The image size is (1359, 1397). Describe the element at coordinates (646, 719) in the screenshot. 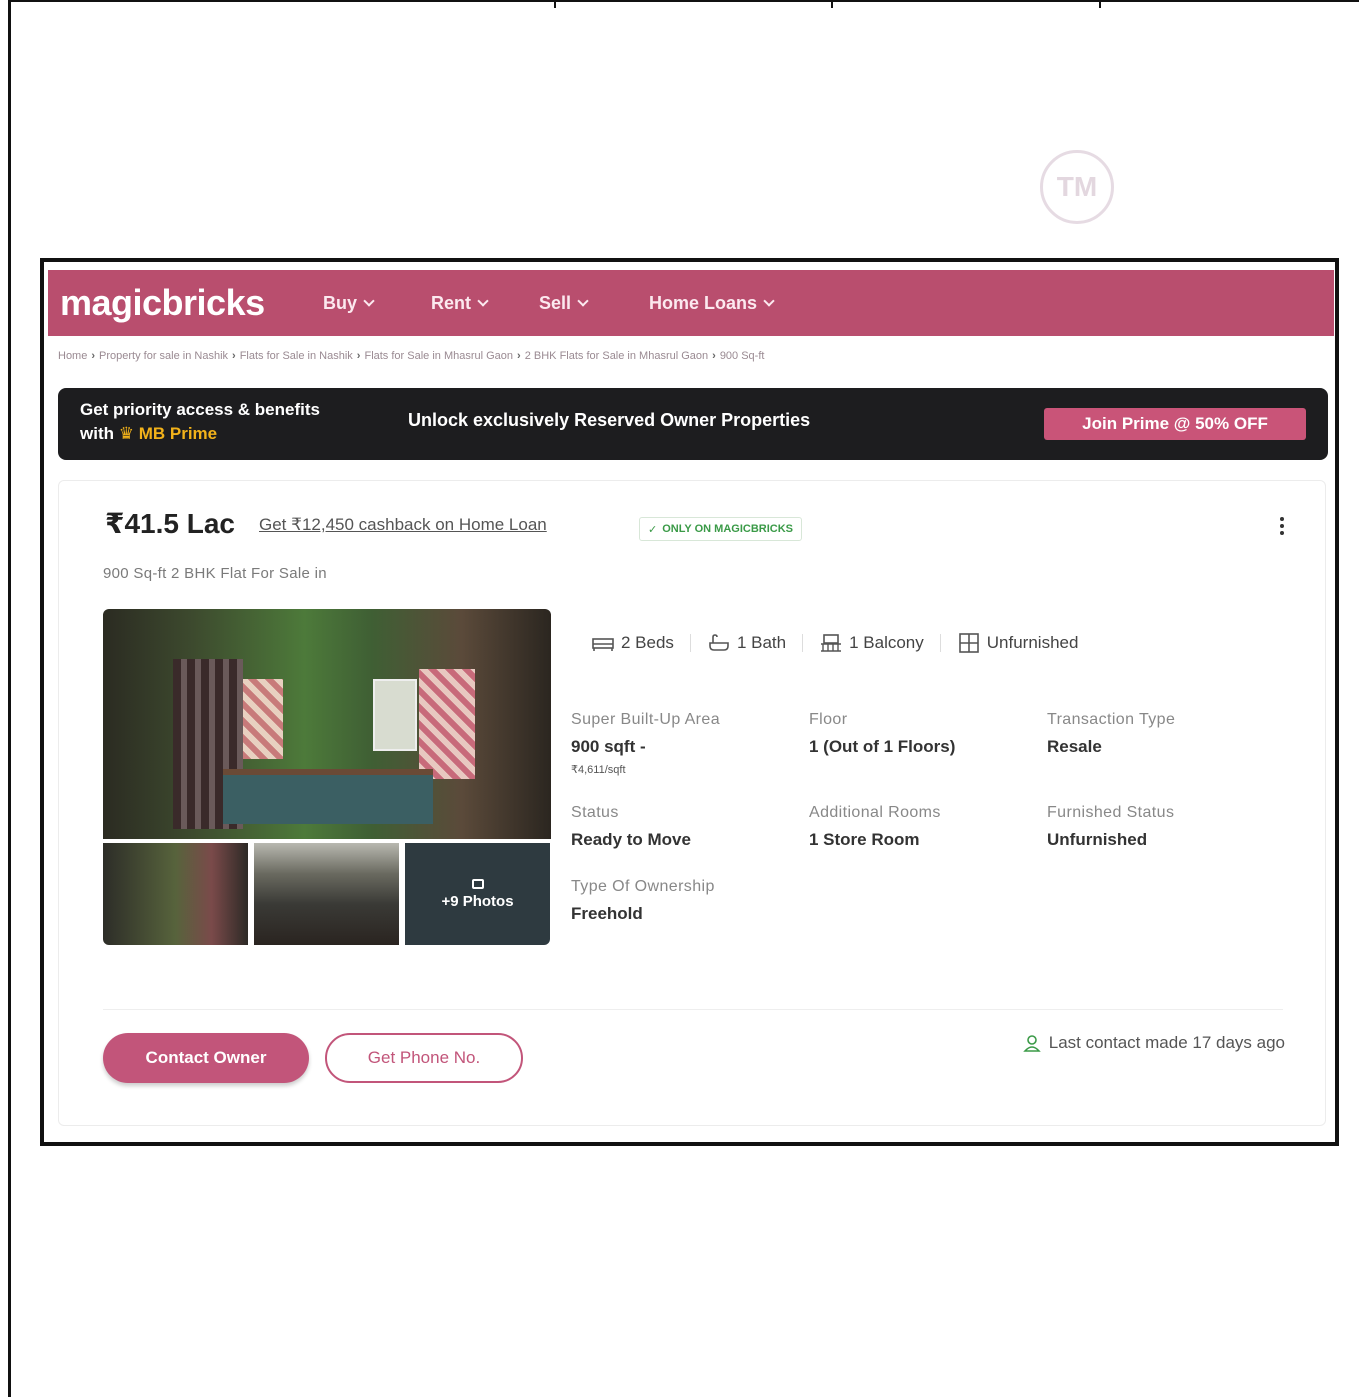

I see `detail-label: Super Built-Up Area` at that location.